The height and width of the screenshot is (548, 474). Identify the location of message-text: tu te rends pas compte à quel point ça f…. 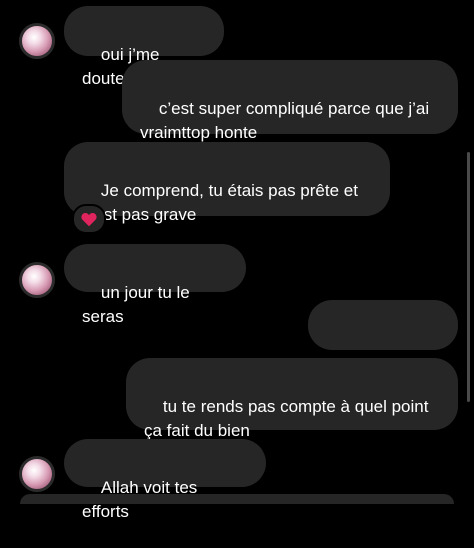
(289, 418).